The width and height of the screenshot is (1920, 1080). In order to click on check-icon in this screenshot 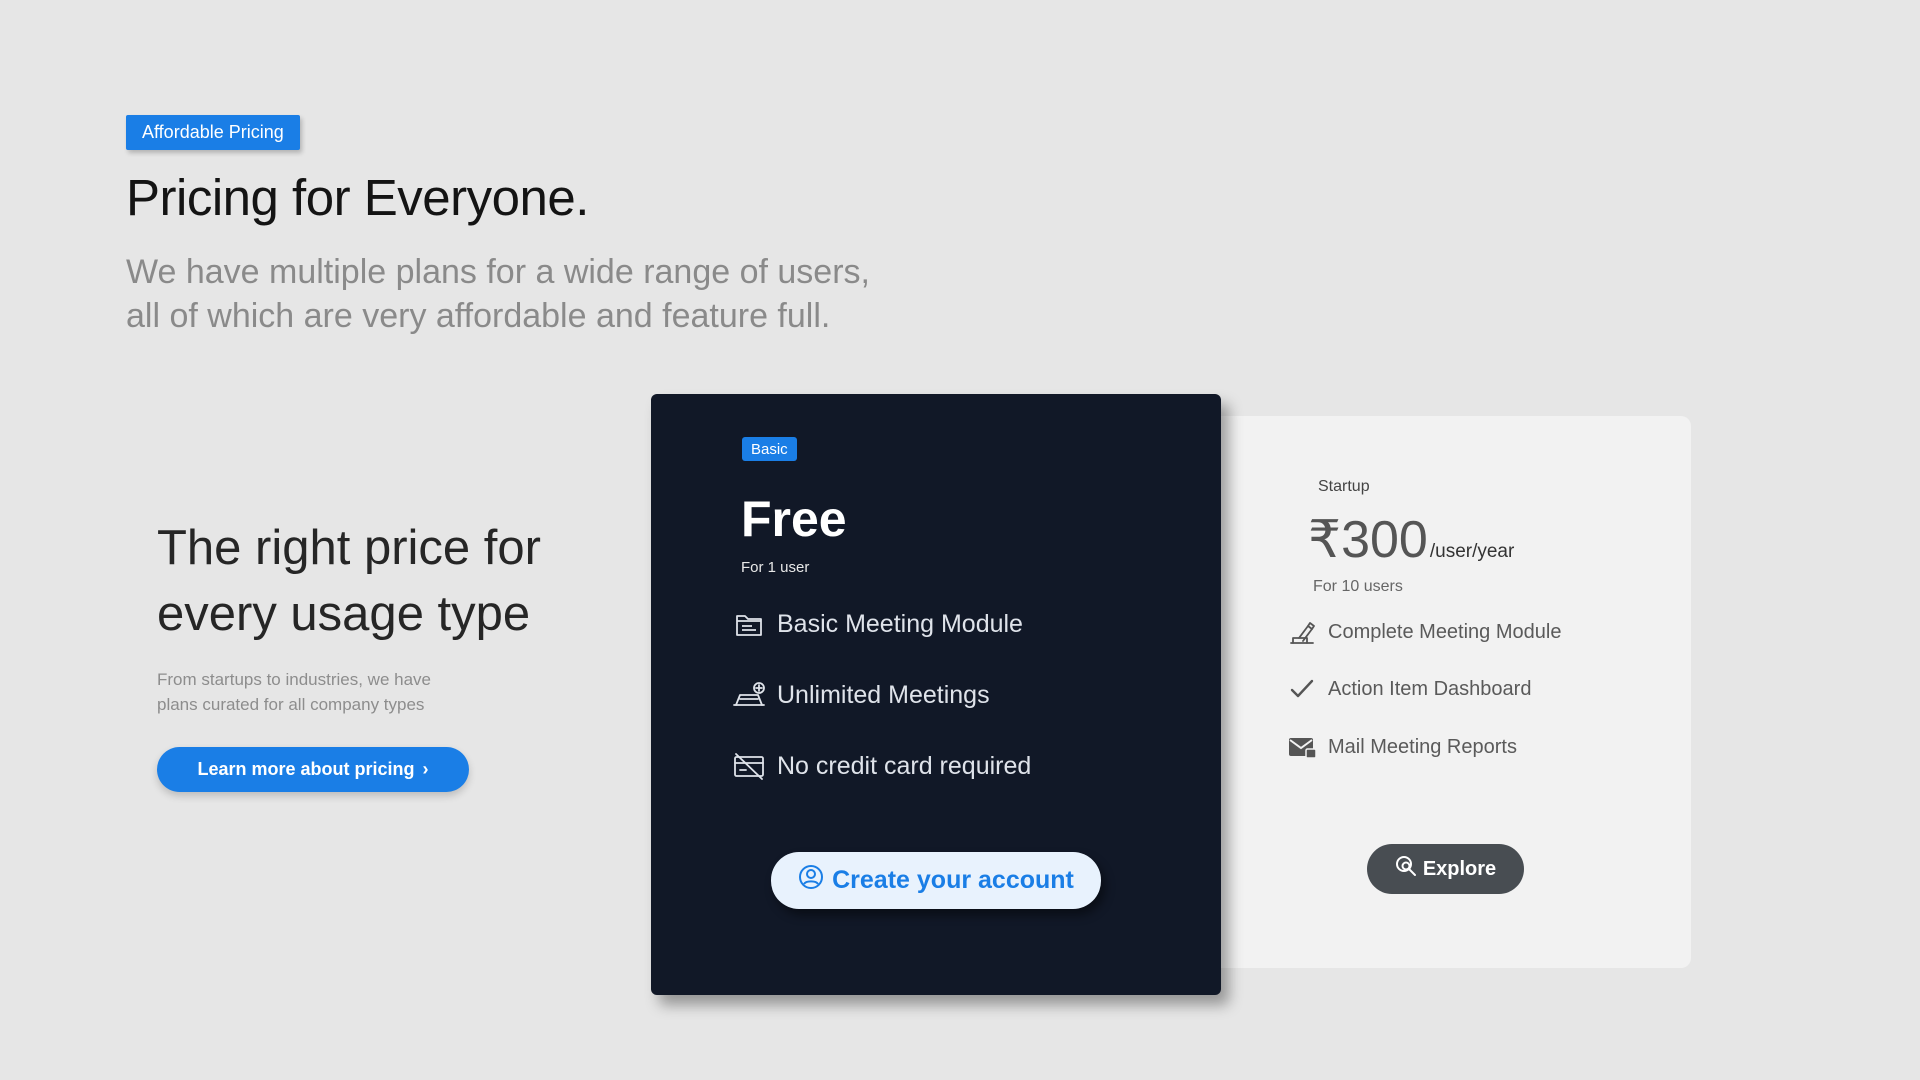, I will do `click(1302, 689)`.